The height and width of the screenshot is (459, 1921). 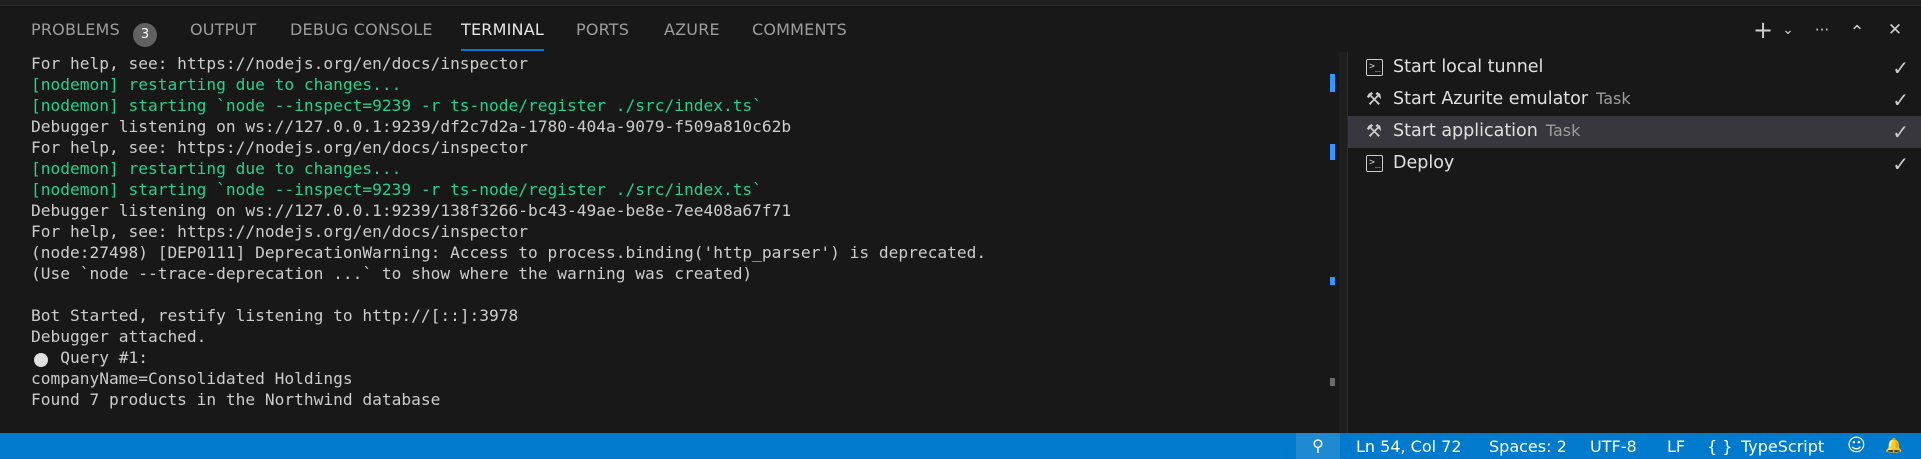 I want to click on copilot-icon: ☺, so click(x=1856, y=445).